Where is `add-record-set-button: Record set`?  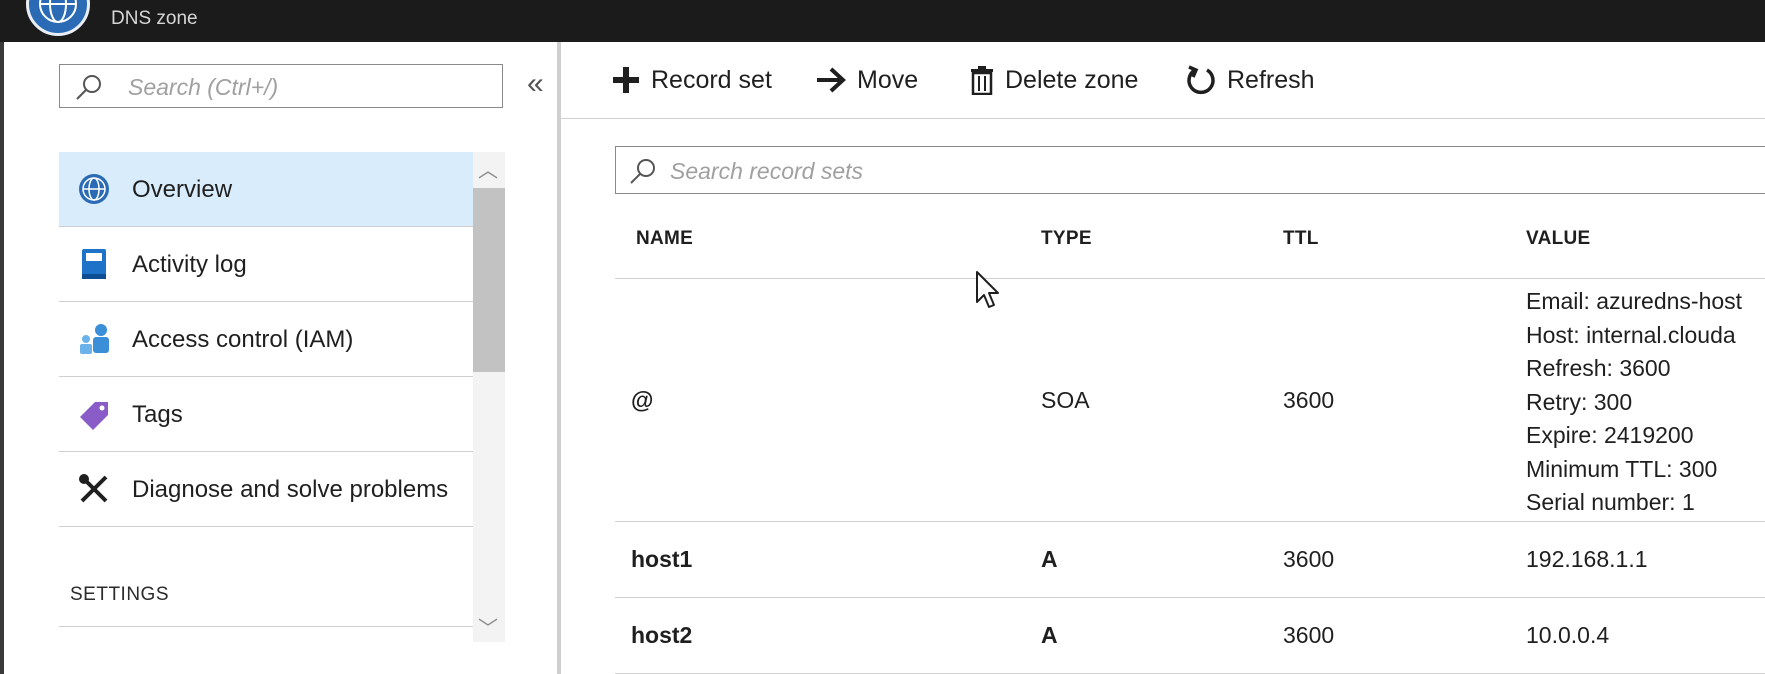 add-record-set-button: Record set is located at coordinates (691, 80).